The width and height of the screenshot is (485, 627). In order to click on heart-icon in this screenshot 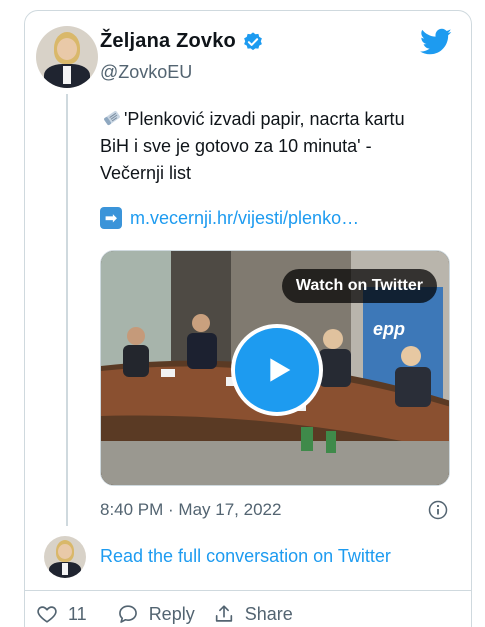, I will do `click(47, 614)`.